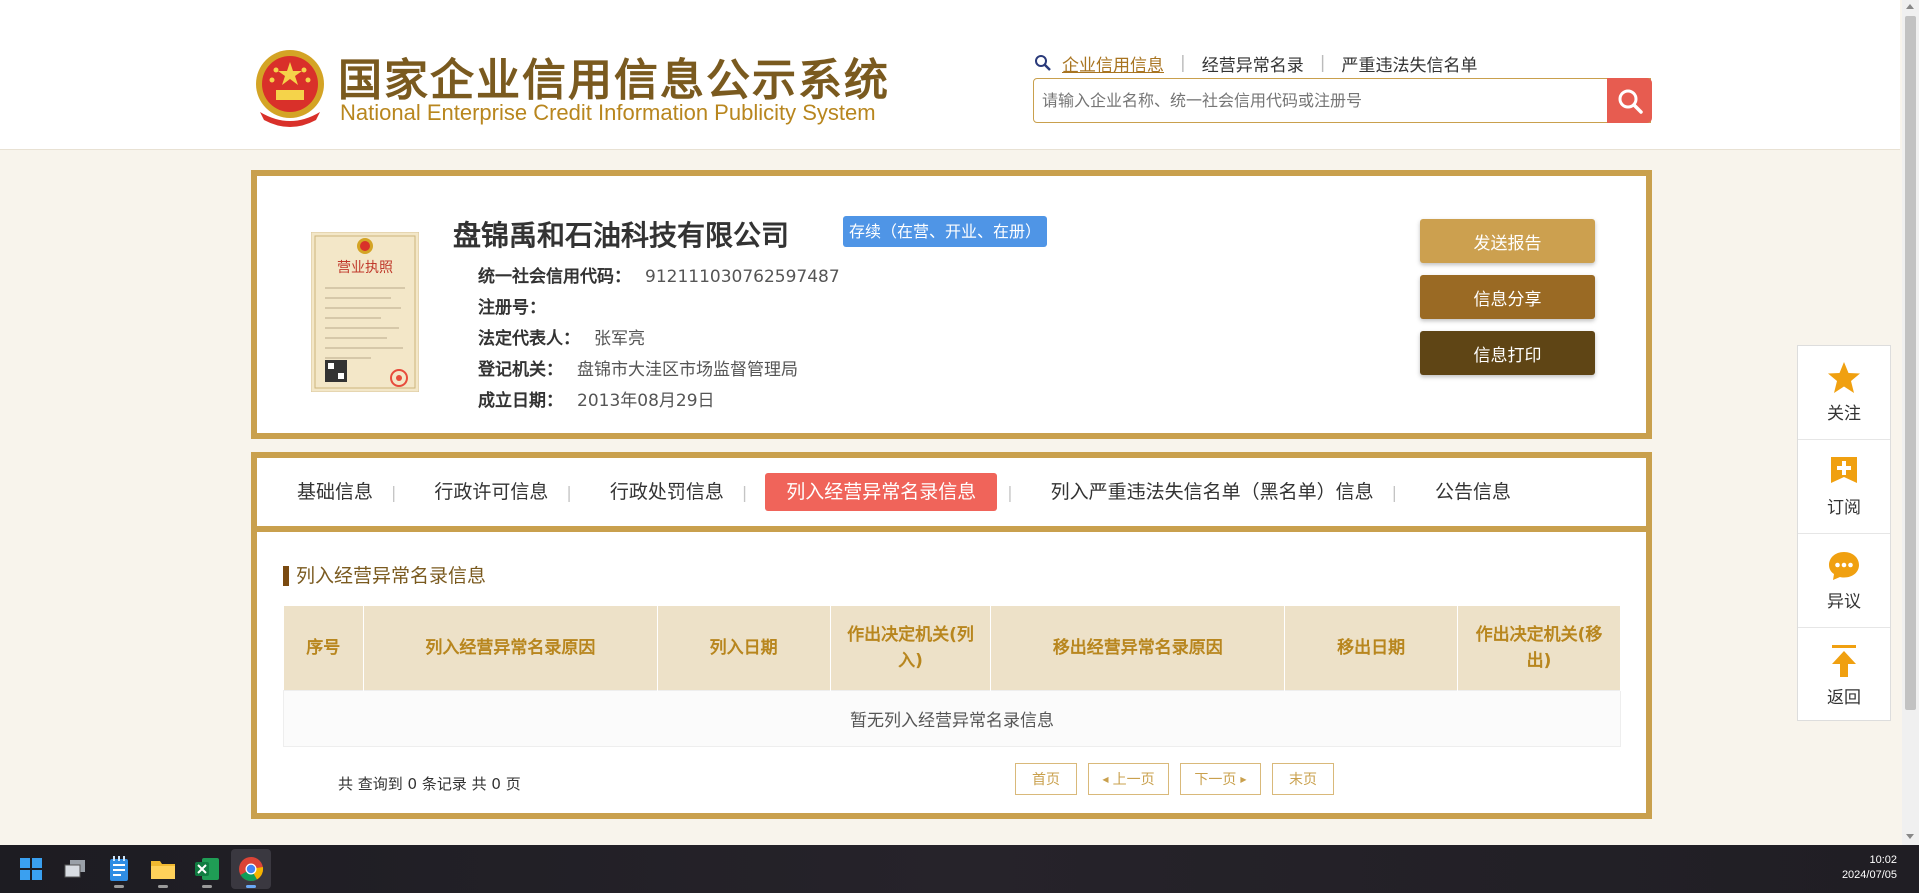 This screenshot has height=893, width=1919. What do you see at coordinates (1212, 492) in the screenshot?
I see `tab-blacklist: 列入严重违法失信名单（黑名单）信息` at bounding box center [1212, 492].